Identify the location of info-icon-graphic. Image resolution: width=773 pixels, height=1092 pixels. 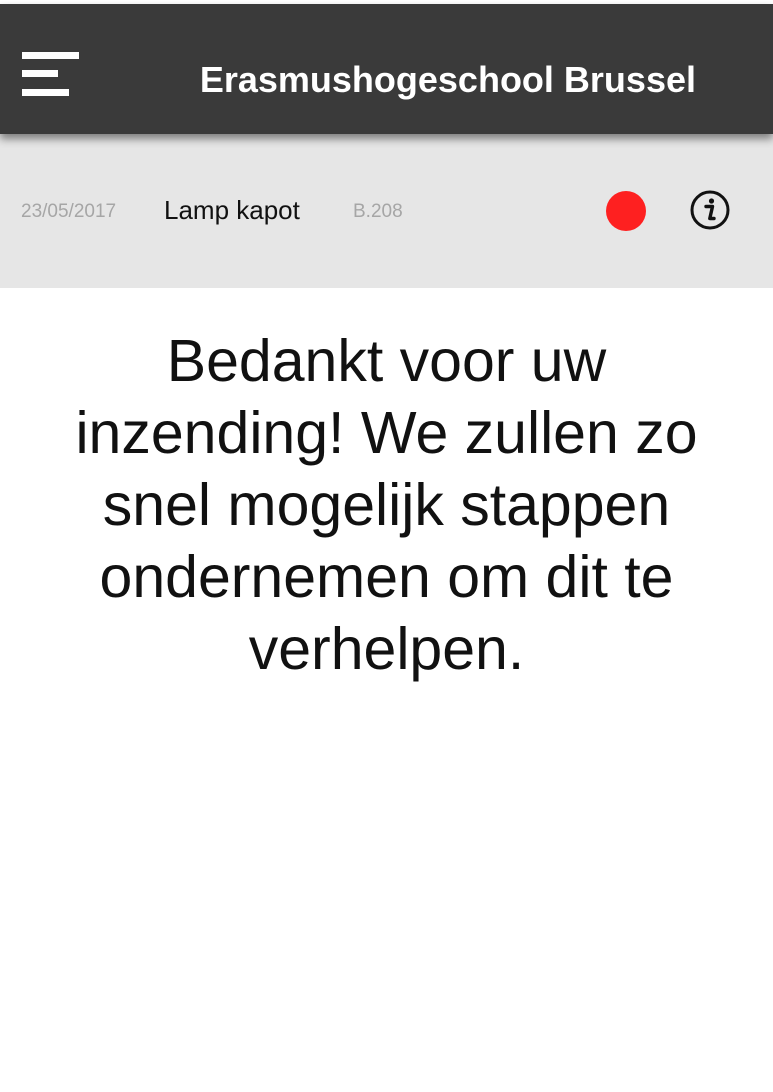
(710, 210).